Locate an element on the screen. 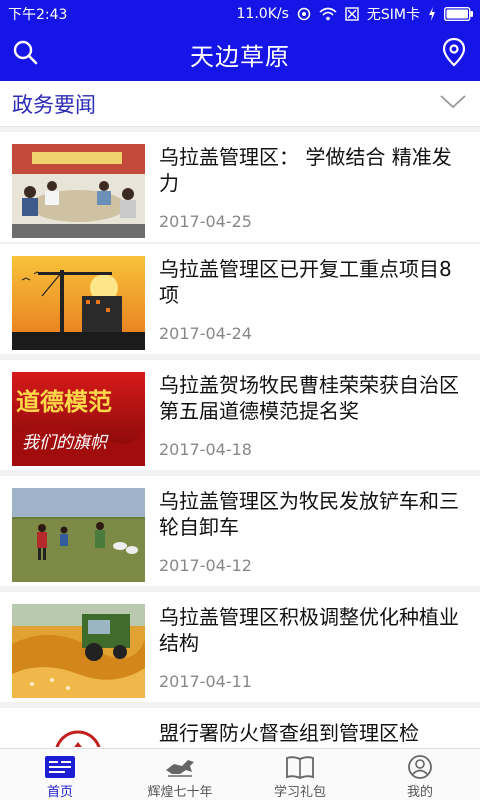 The image size is (480, 800). tab-study-pack: 学习礼包 is located at coordinates (300, 774).